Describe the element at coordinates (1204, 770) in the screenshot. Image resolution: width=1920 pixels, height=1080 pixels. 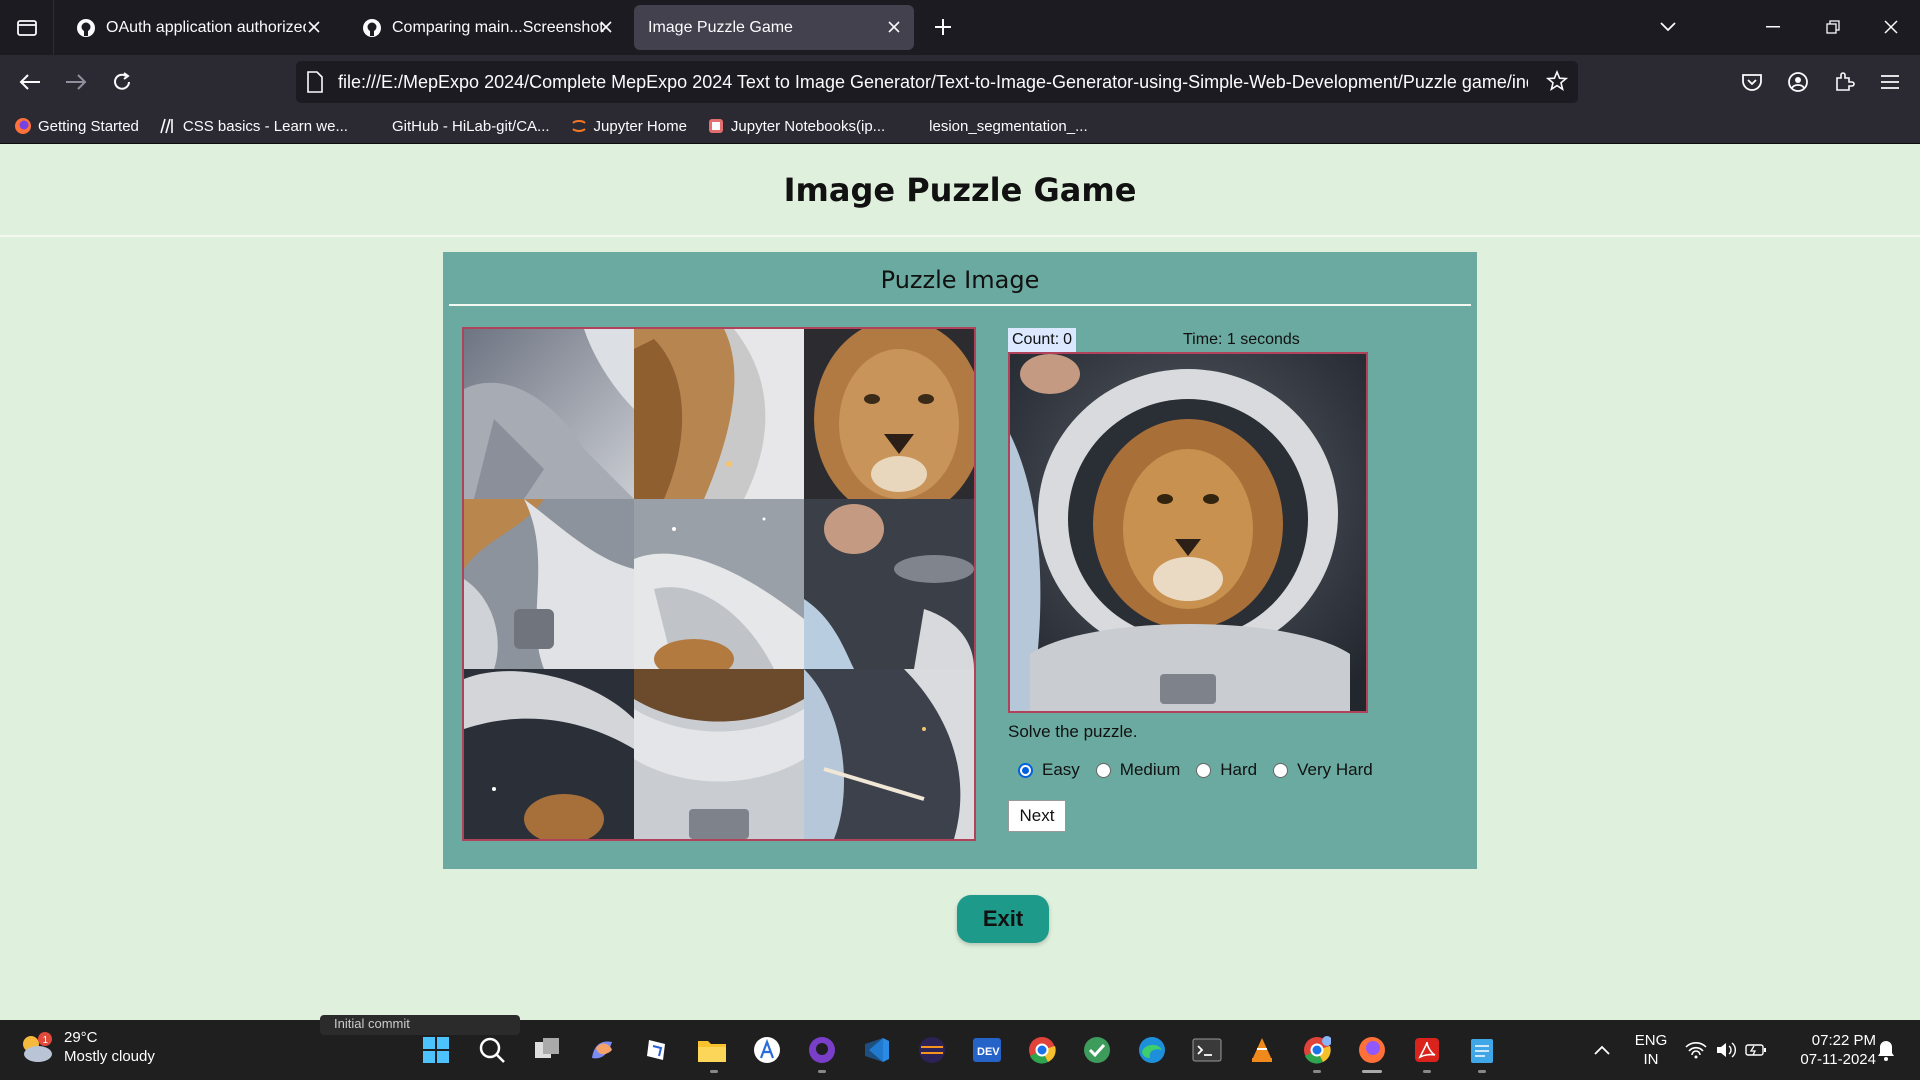
I see `radio-hard` at that location.